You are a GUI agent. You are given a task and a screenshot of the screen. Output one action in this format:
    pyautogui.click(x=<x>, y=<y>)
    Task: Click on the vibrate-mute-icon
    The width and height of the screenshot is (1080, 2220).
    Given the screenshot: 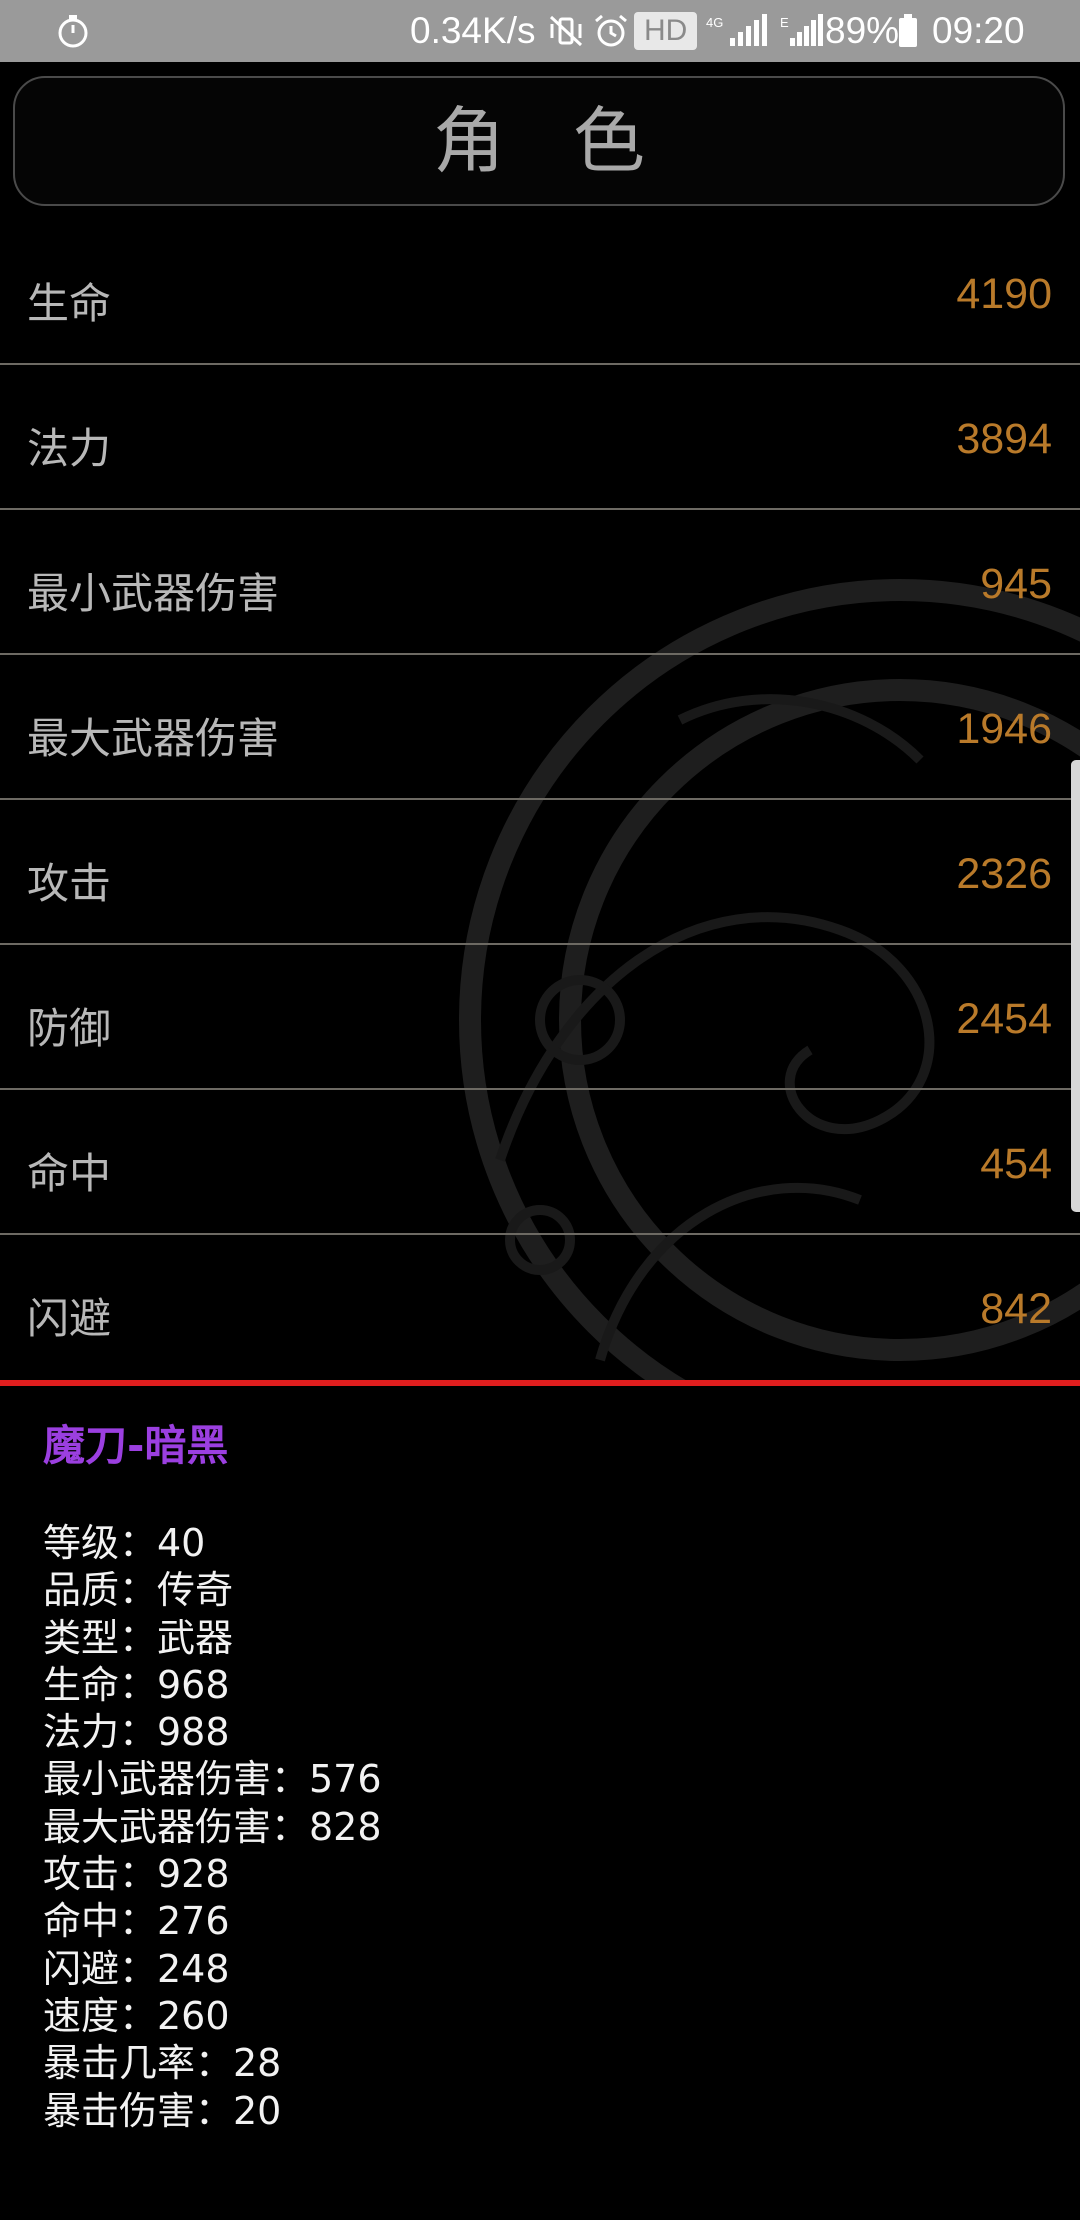 What is the action you would take?
    pyautogui.click(x=566, y=31)
    